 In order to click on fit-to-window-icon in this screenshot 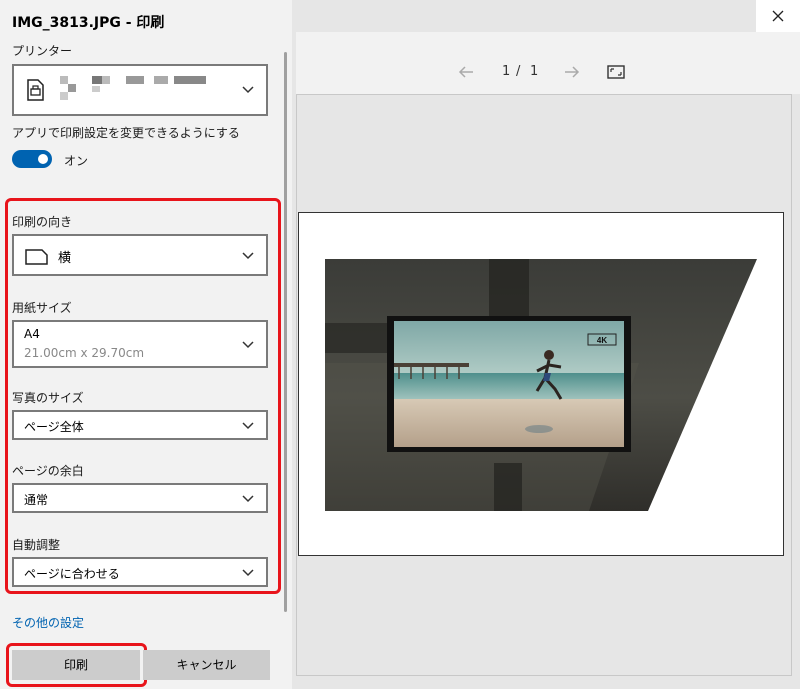, I will do `click(616, 72)`.